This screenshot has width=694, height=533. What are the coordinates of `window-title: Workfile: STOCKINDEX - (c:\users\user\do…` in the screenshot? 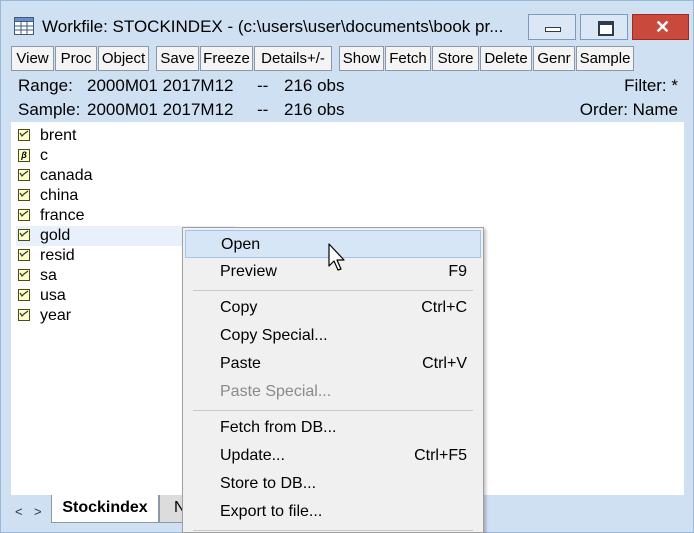 It's located at (273, 26).